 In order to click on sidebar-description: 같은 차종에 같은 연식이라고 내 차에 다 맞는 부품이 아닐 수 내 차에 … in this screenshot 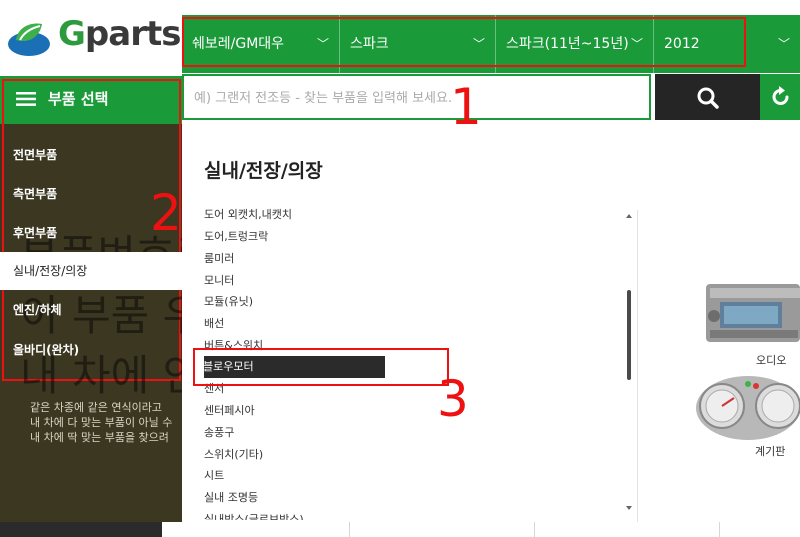, I will do `click(101, 422)`.